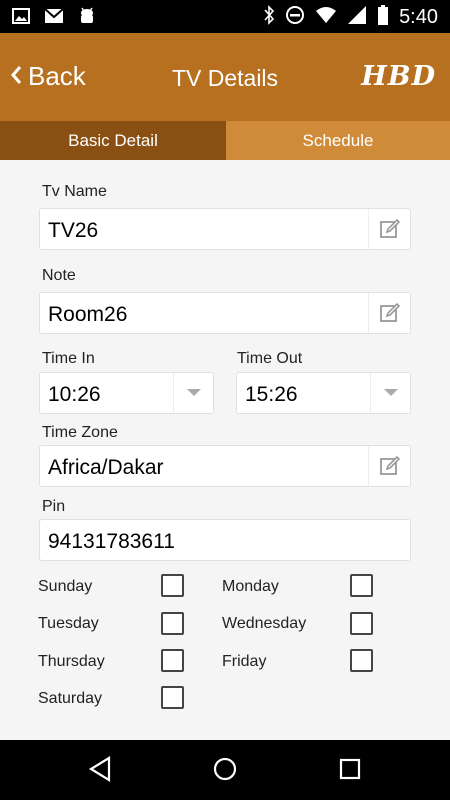 The image size is (450, 800). I want to click on home-circle-icon, so click(225, 771).